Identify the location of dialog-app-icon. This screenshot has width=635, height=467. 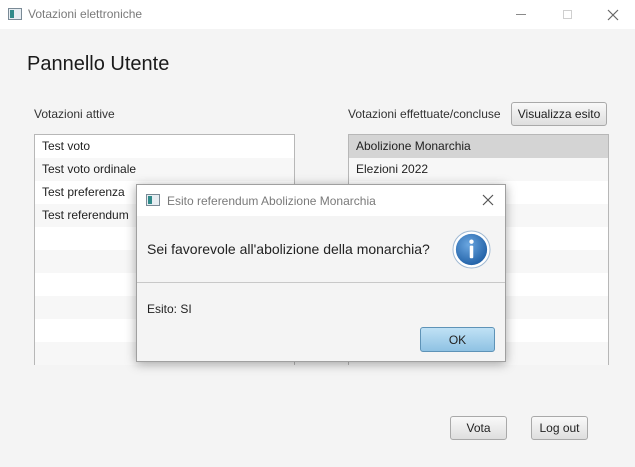
(153, 200).